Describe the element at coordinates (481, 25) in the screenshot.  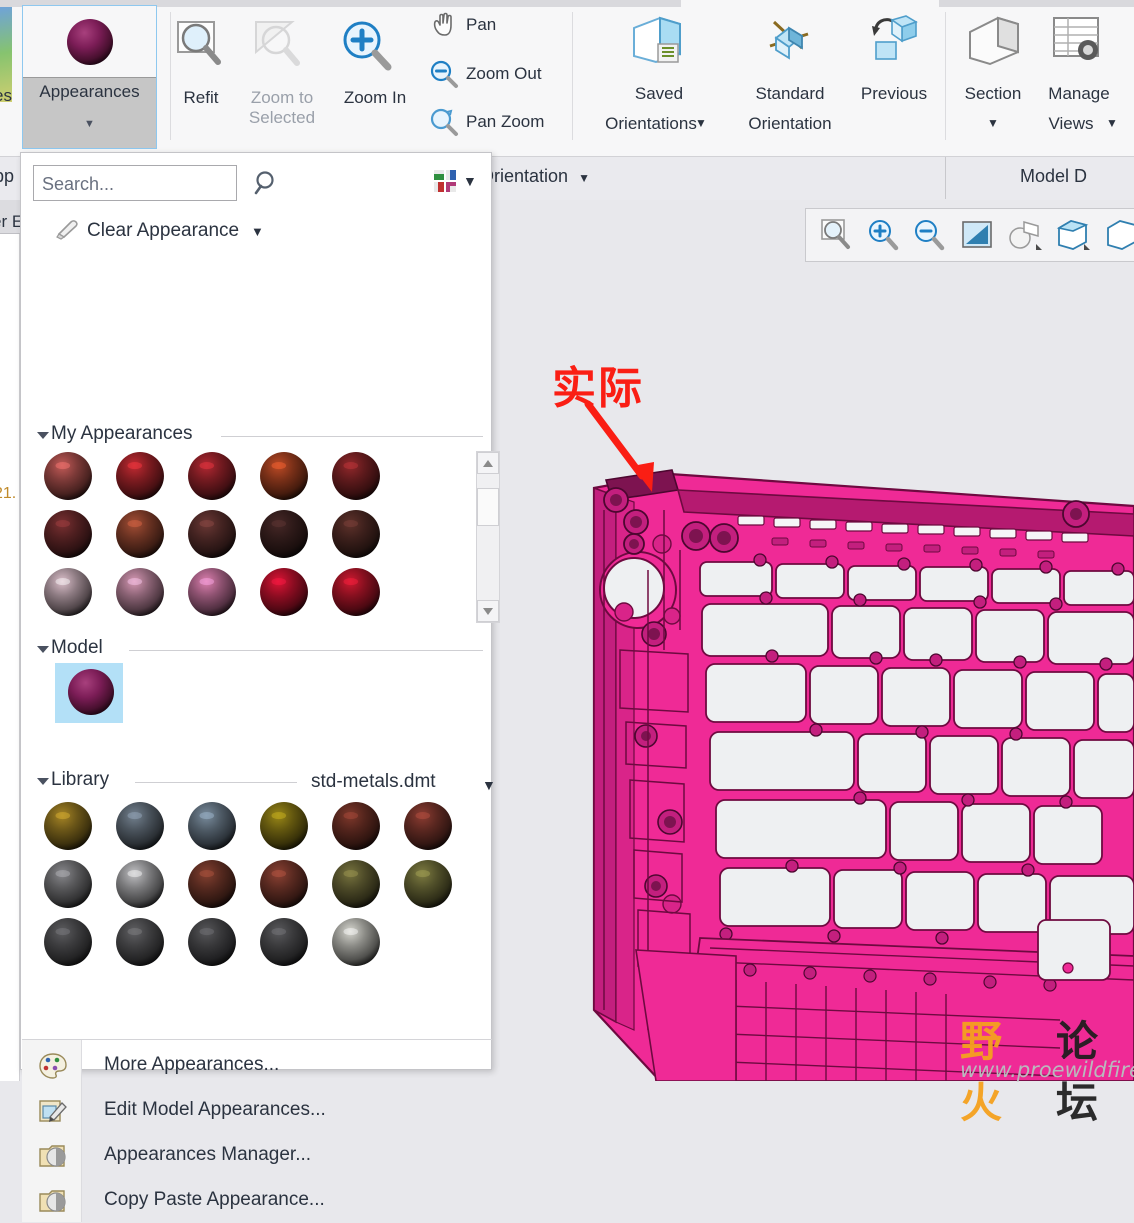
I see `pan-label: Pan` at that location.